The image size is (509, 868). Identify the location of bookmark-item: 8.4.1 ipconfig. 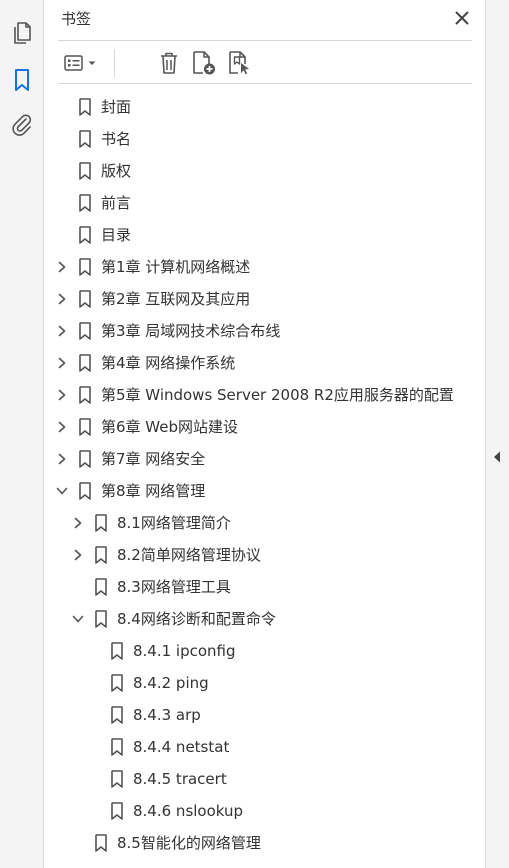
(265, 651).